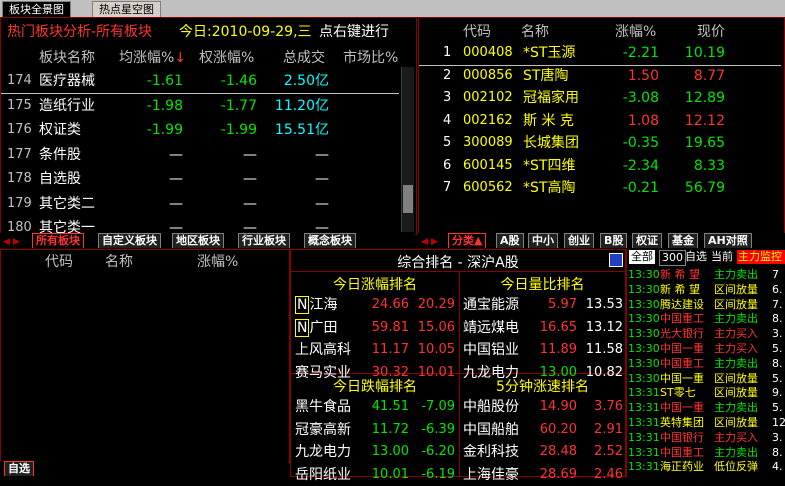  I want to click on rank-price: 60.20, so click(558, 429).